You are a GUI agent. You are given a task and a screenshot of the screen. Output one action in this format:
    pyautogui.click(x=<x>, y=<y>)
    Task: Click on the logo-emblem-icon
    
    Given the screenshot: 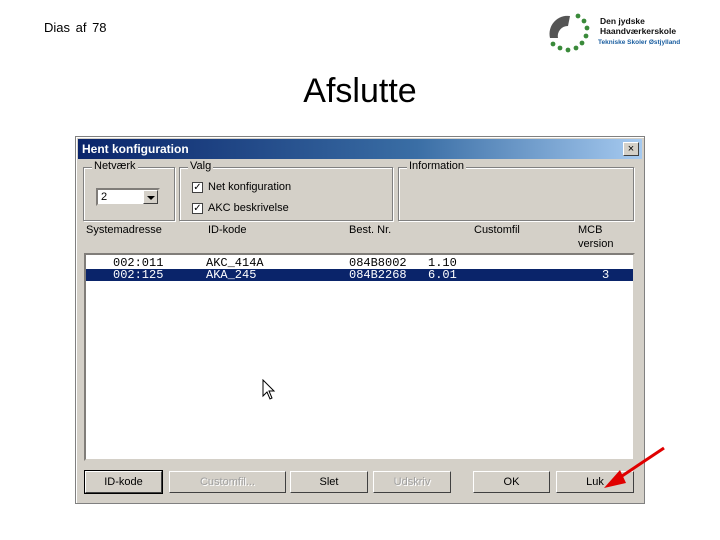 What is the action you would take?
    pyautogui.click(x=569, y=33)
    